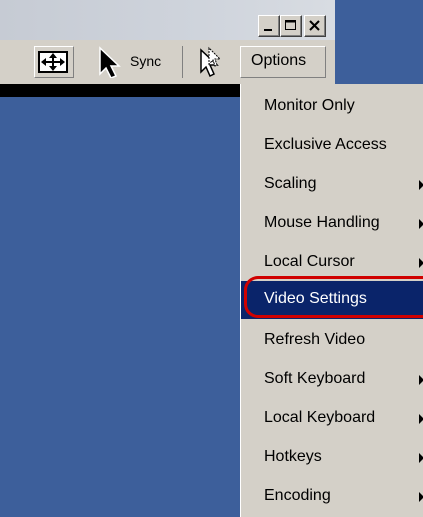 This screenshot has height=517, width=423. I want to click on menu-item-exclusive-access: Exclusive Access, so click(332, 146).